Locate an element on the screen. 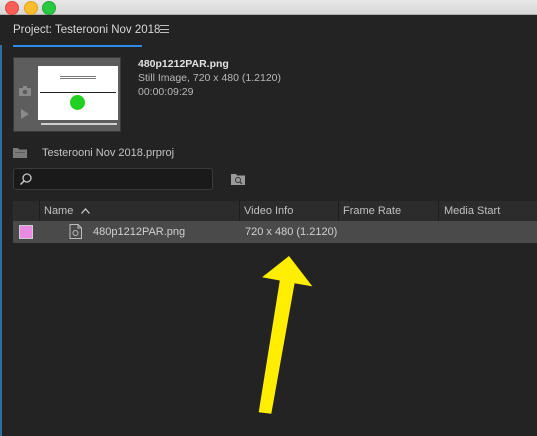  table-header: Name Video Info Frame Rate Media Start is located at coordinates (275, 211).